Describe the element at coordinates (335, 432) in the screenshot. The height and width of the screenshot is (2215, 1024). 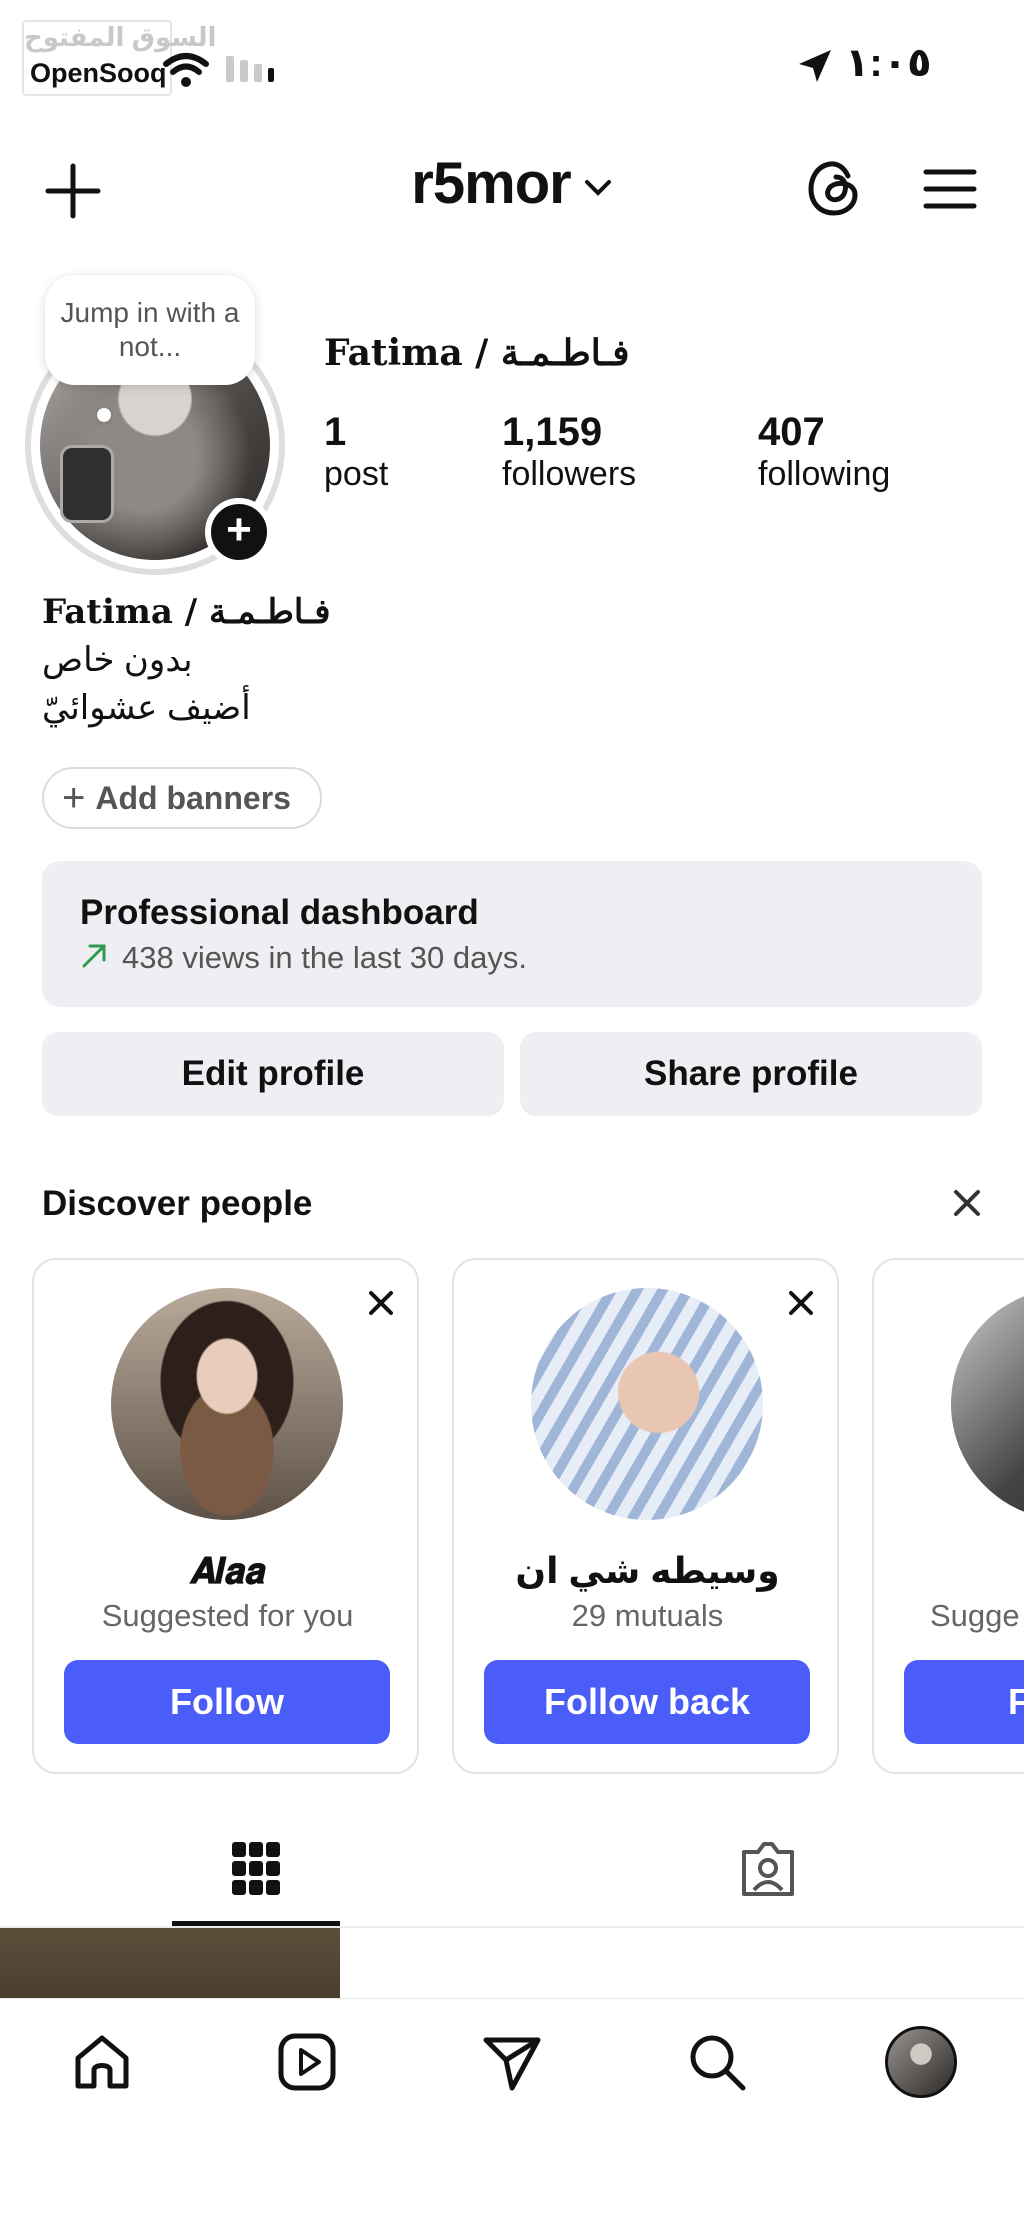
I see `stat-posts-value: 1` at that location.